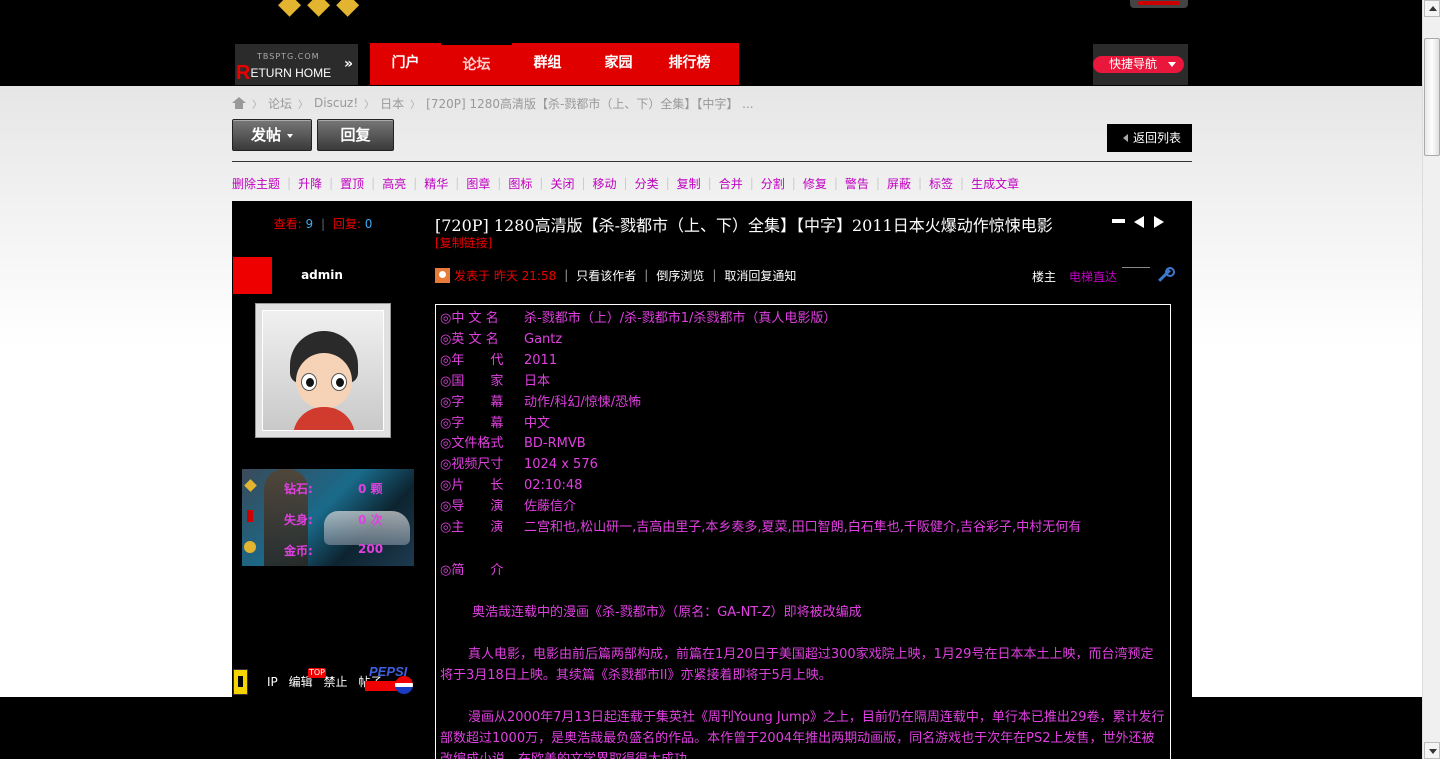  What do you see at coordinates (265, 135) in the screenshot?
I see `new-post-label: 发帖` at bounding box center [265, 135].